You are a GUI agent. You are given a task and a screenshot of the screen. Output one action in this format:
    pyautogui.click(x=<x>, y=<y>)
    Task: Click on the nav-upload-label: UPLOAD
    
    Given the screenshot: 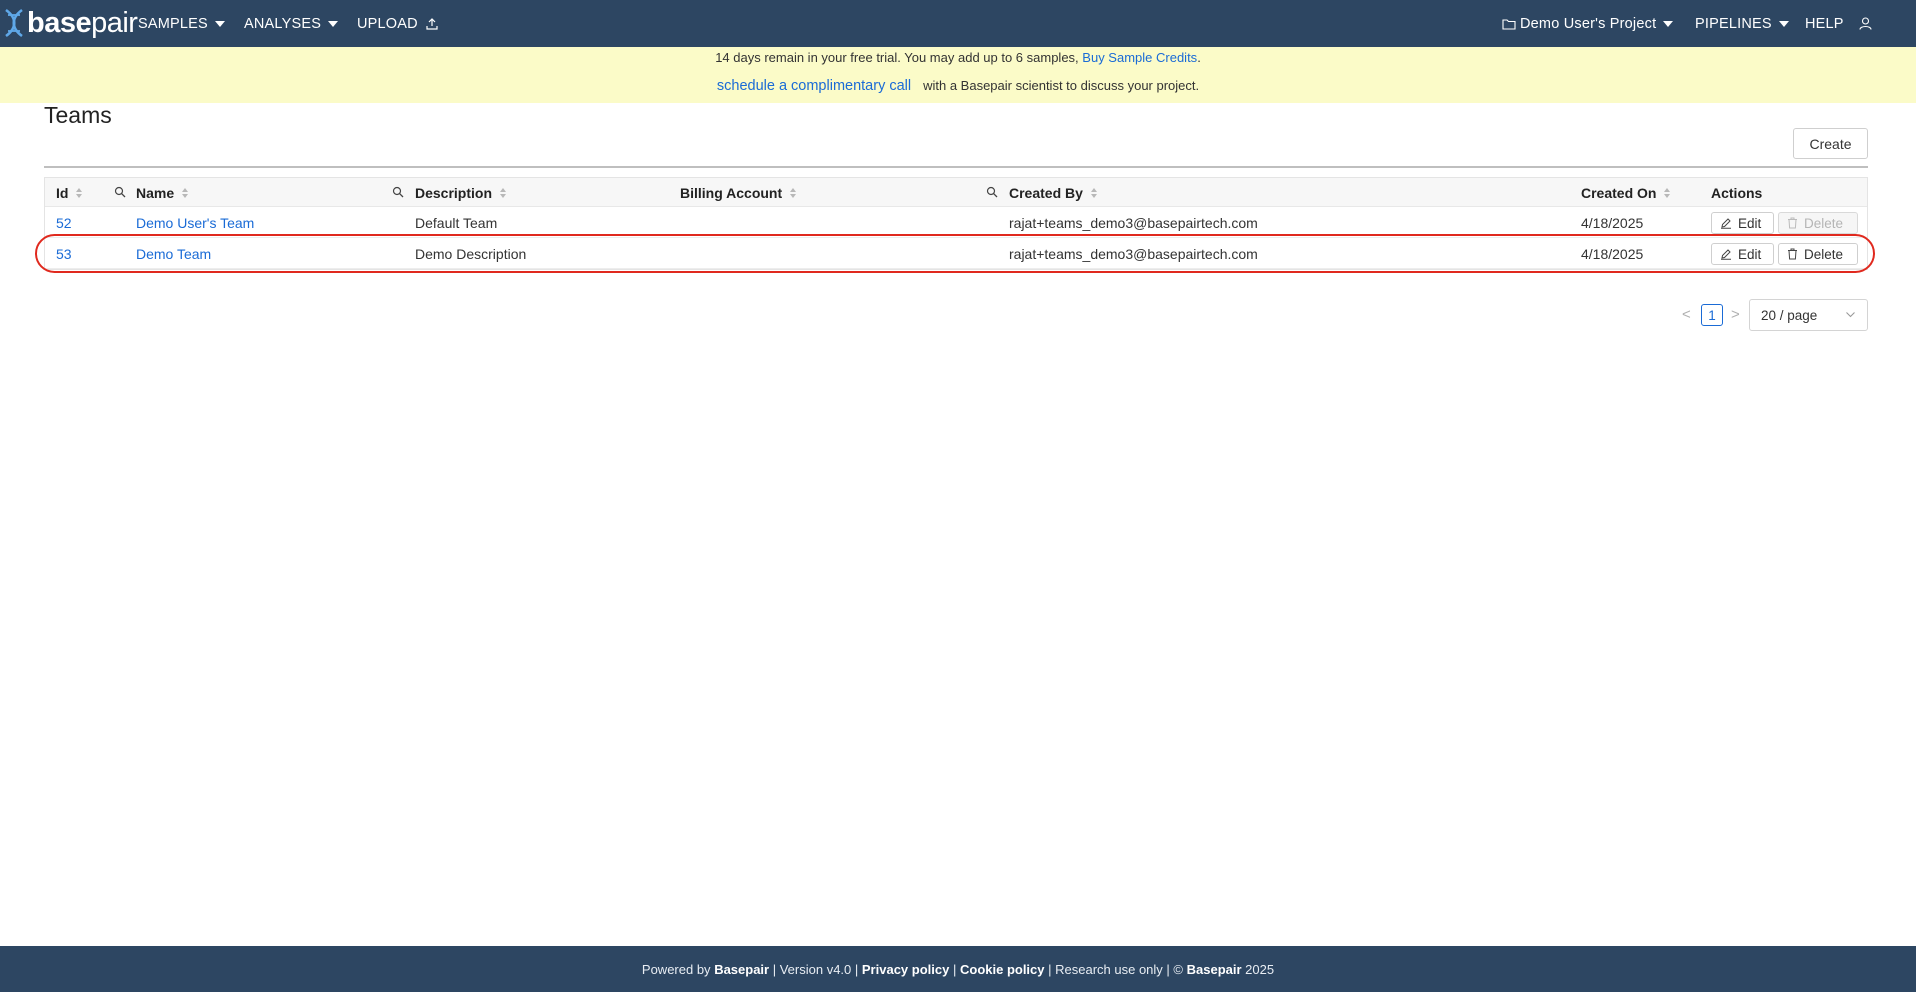 What is the action you would take?
    pyautogui.click(x=387, y=23)
    